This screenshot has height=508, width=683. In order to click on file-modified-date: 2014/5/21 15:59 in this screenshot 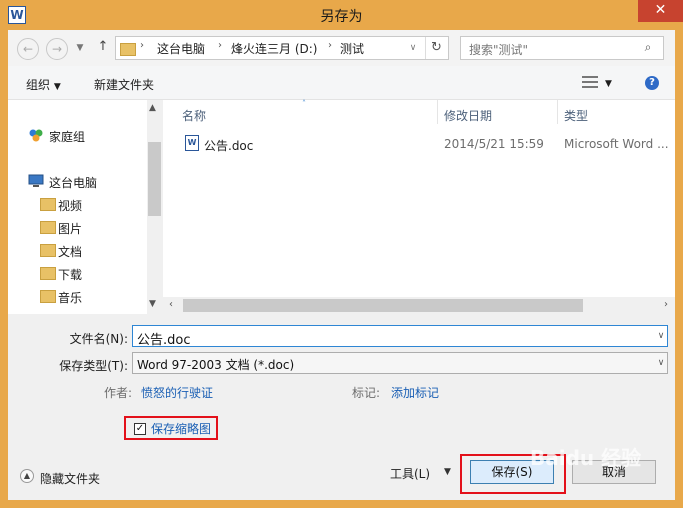, I will do `click(494, 144)`.